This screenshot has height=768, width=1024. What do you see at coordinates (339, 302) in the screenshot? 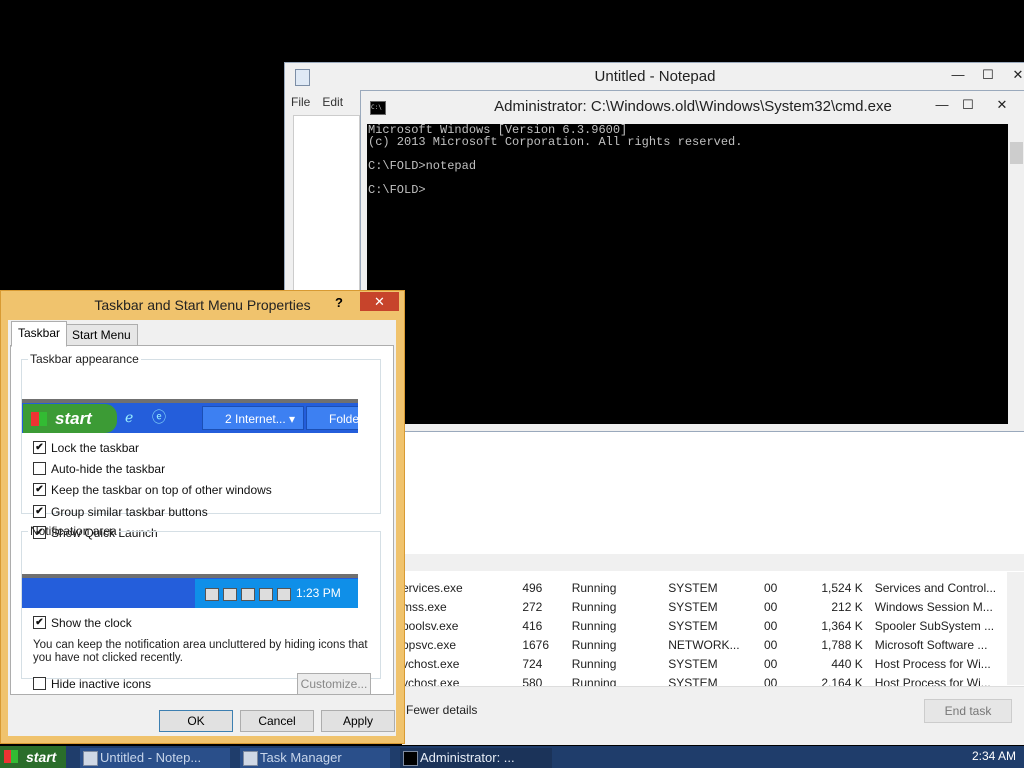
I see `help-button: ?` at bounding box center [339, 302].